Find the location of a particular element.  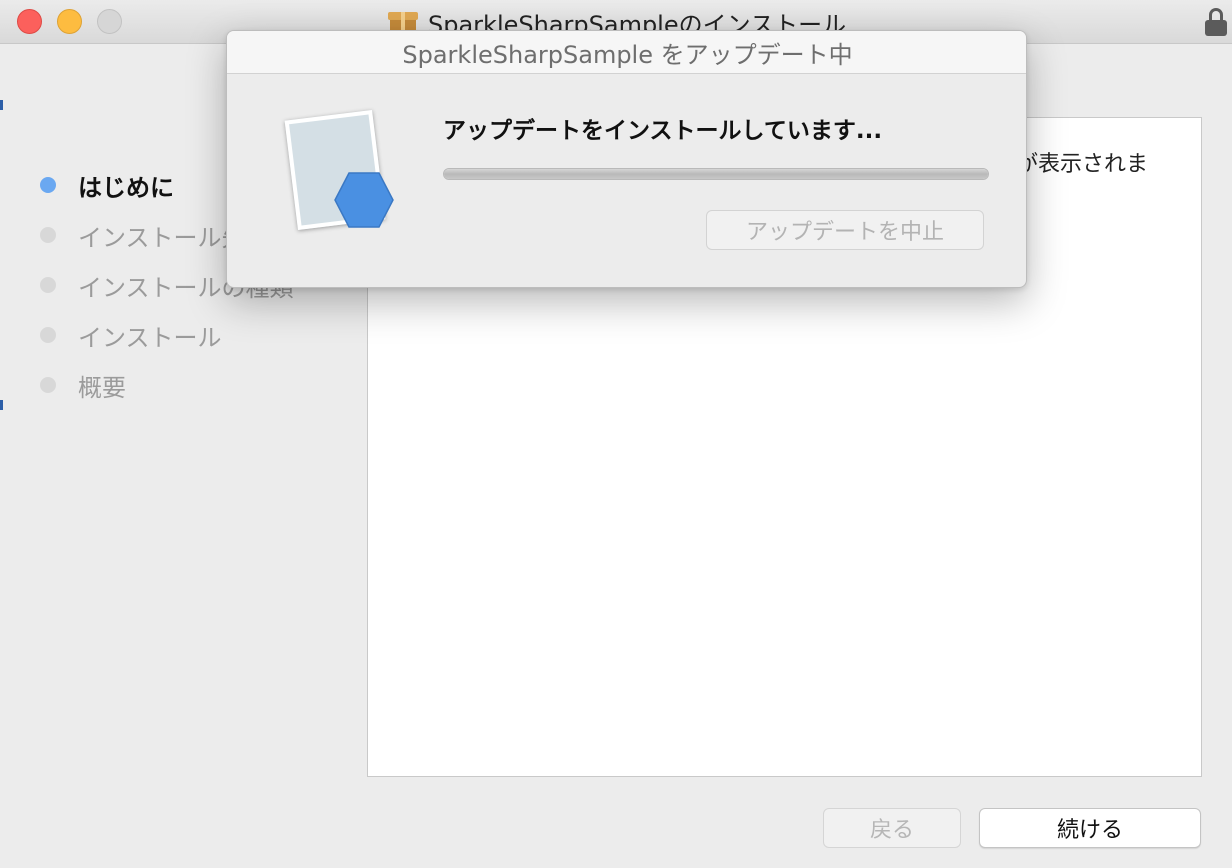

dialog-titlebar: SparkleSharpSample をアップデート中 is located at coordinates (626, 52).